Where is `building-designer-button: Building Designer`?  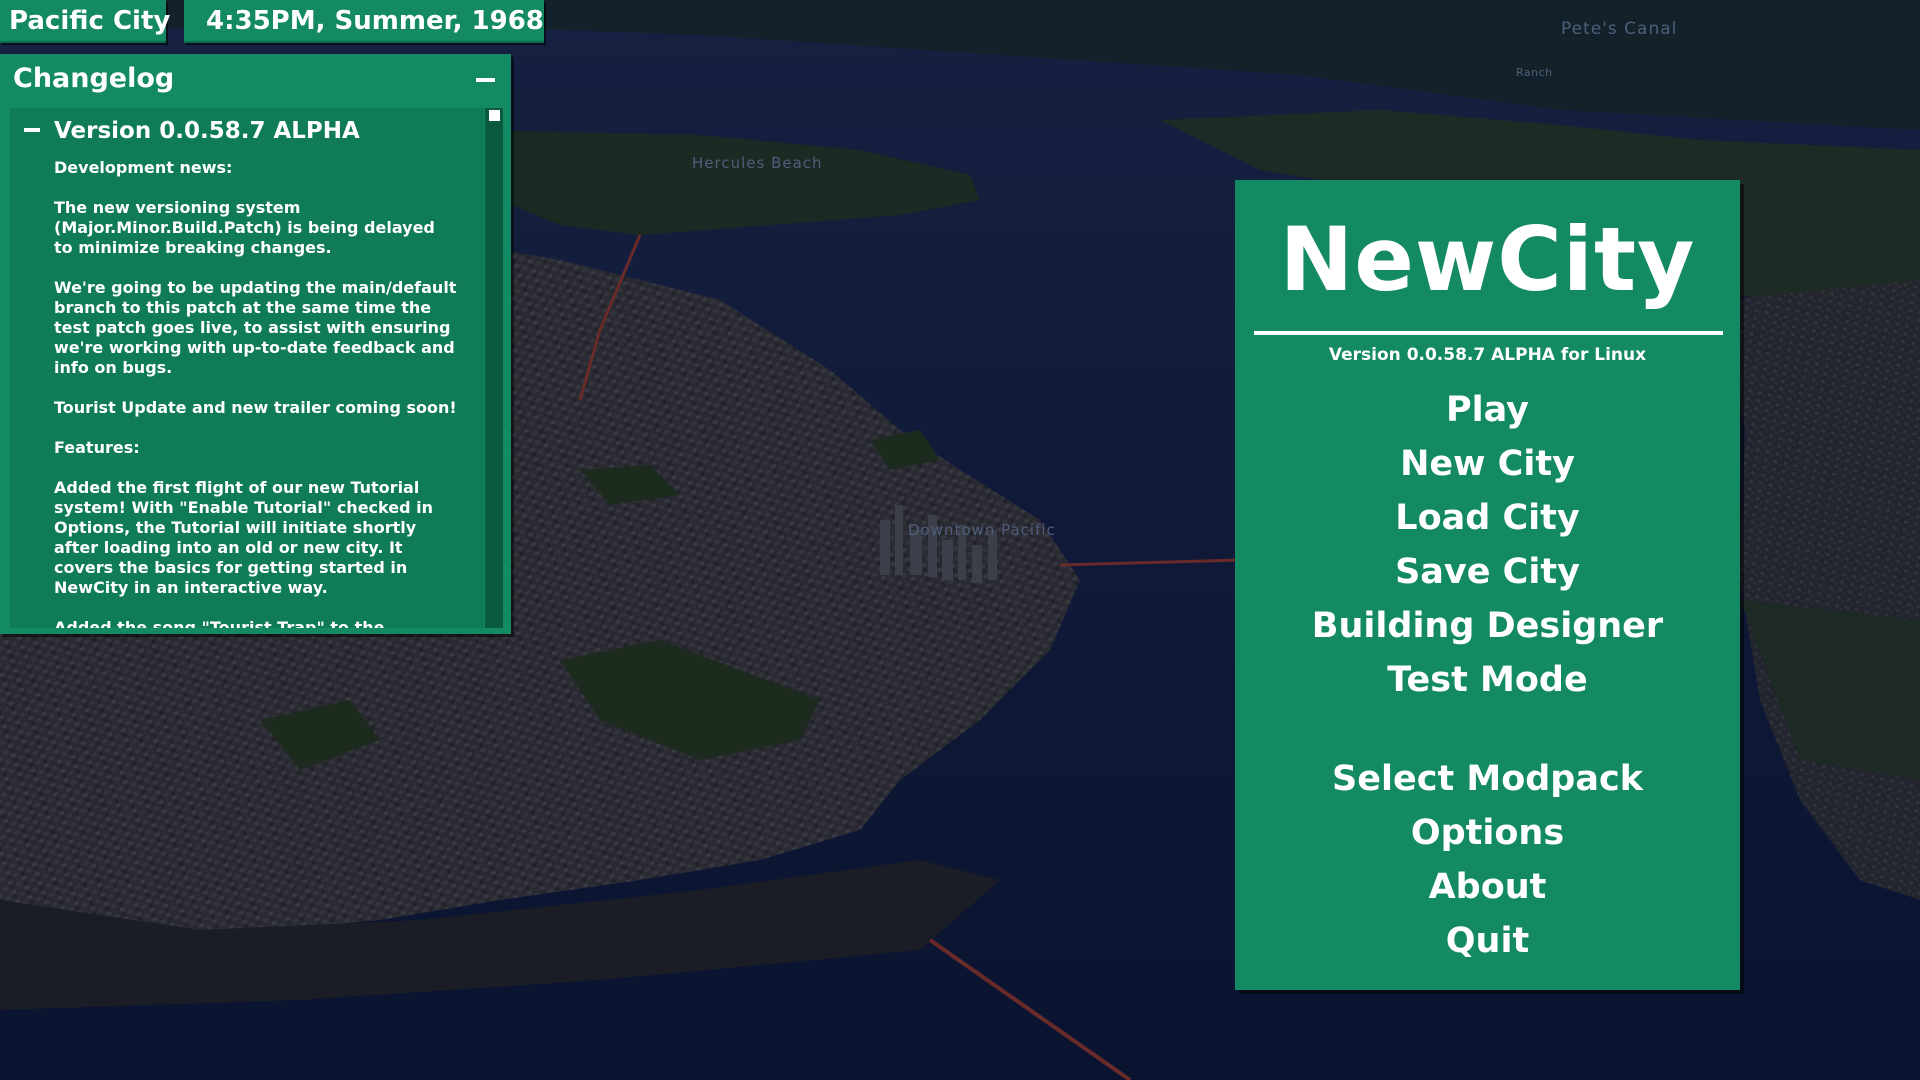 building-designer-button: Building Designer is located at coordinates (1487, 626).